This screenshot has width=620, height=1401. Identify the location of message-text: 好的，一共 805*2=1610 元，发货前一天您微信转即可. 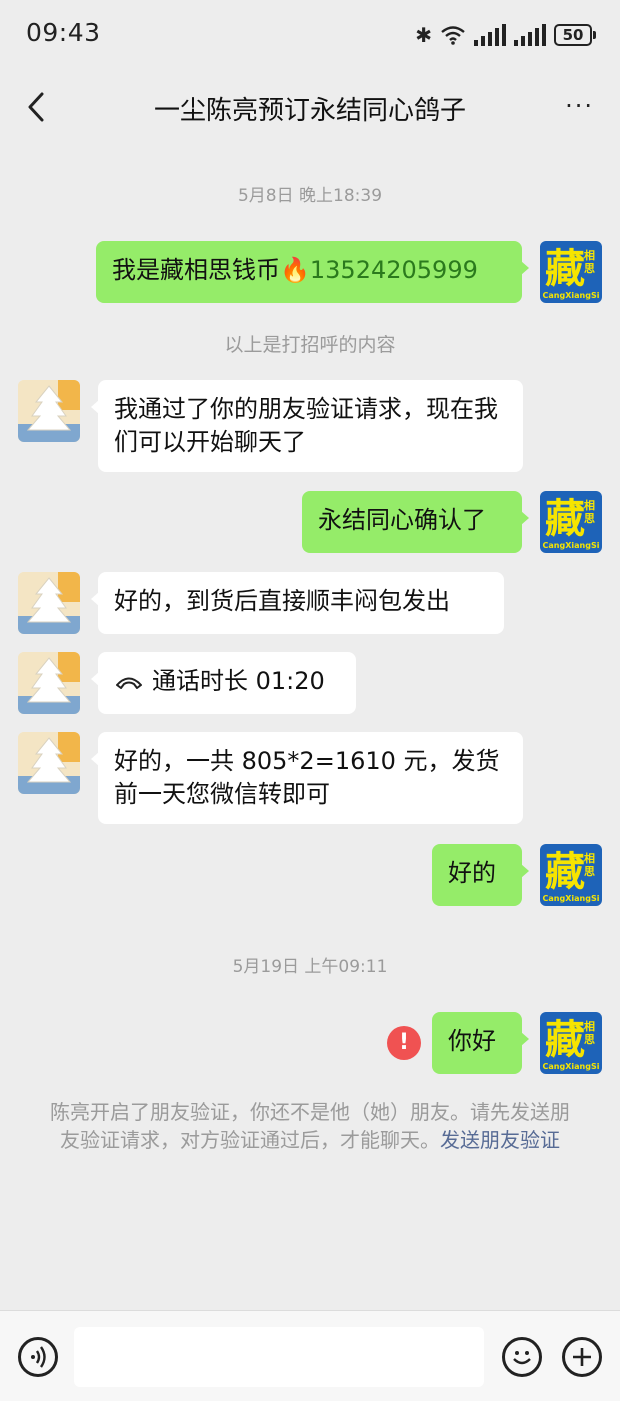
(307, 777).